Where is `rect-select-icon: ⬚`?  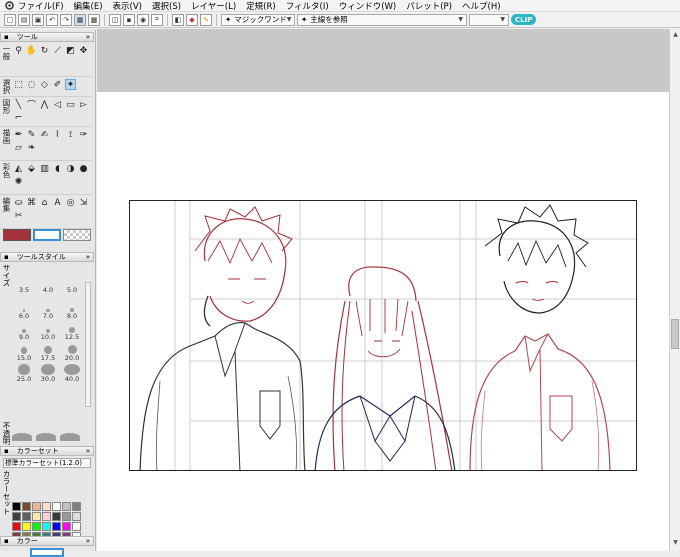 rect-select-icon: ⬚ is located at coordinates (18, 84).